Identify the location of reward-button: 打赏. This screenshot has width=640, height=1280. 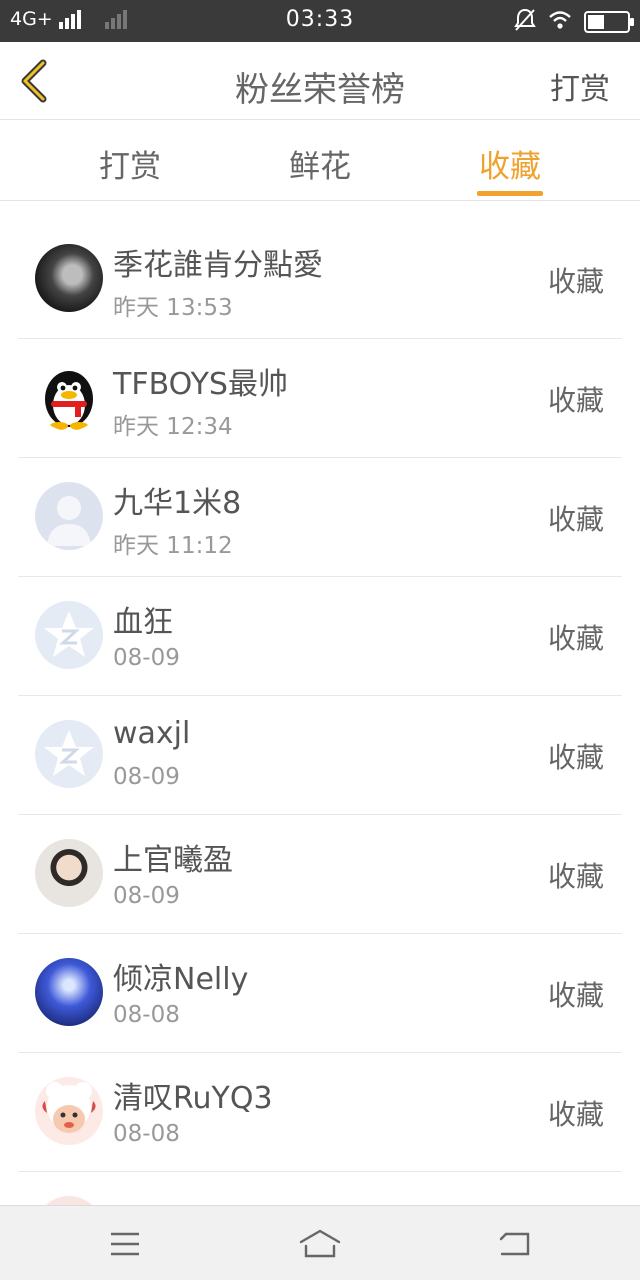
(580, 86).